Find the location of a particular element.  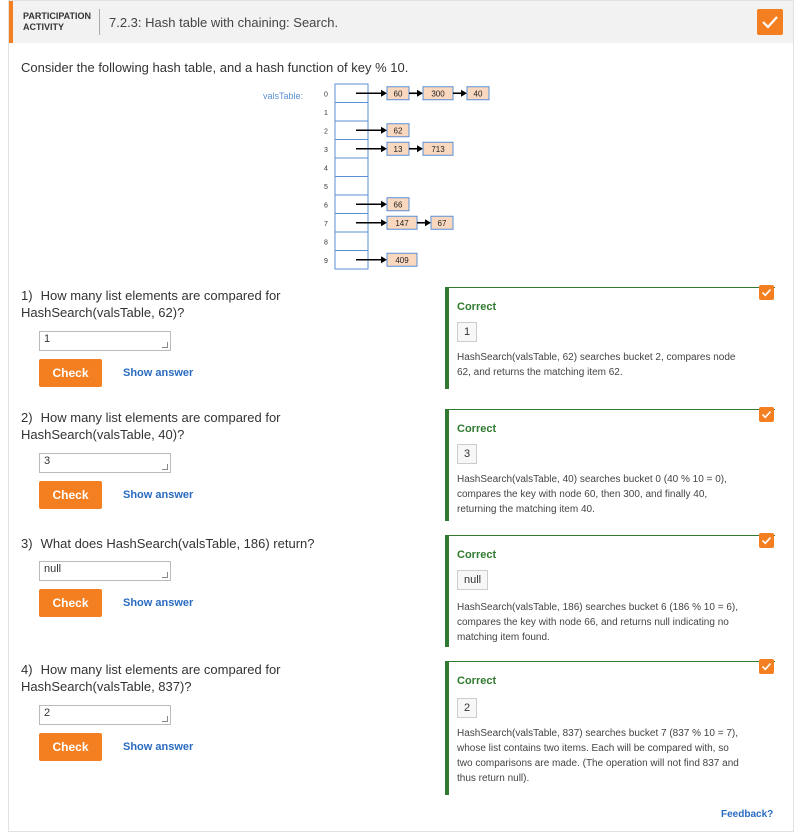

bucket-index: 0 is located at coordinates (326, 94).